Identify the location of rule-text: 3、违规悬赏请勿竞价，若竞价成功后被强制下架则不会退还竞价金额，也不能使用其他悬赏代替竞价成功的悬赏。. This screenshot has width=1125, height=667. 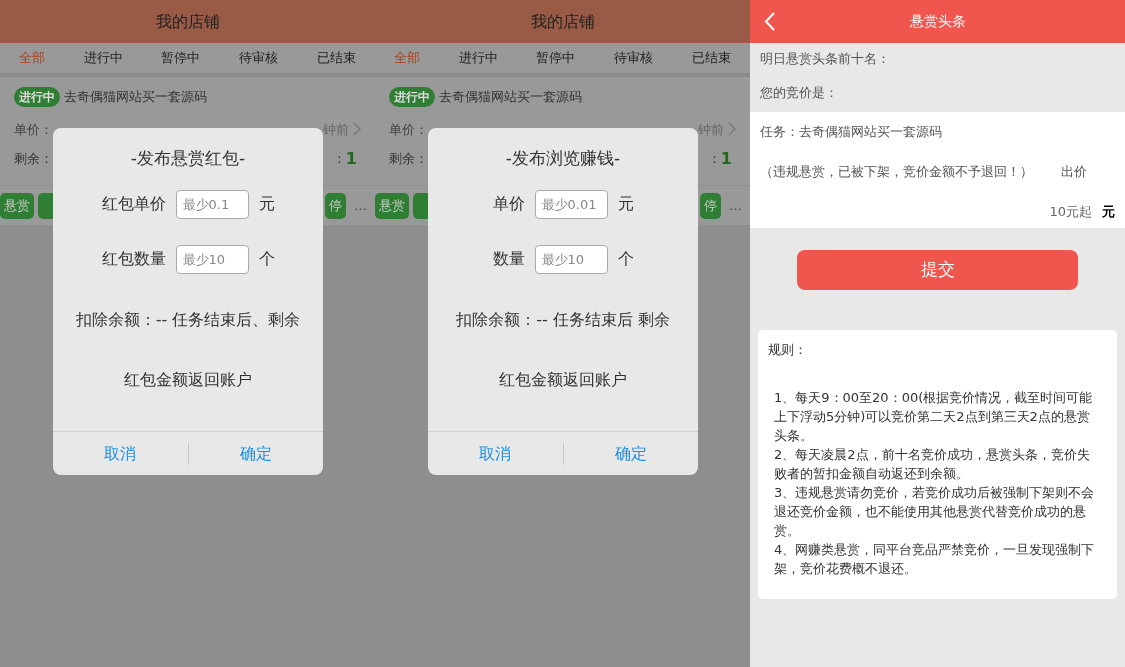
(934, 511).